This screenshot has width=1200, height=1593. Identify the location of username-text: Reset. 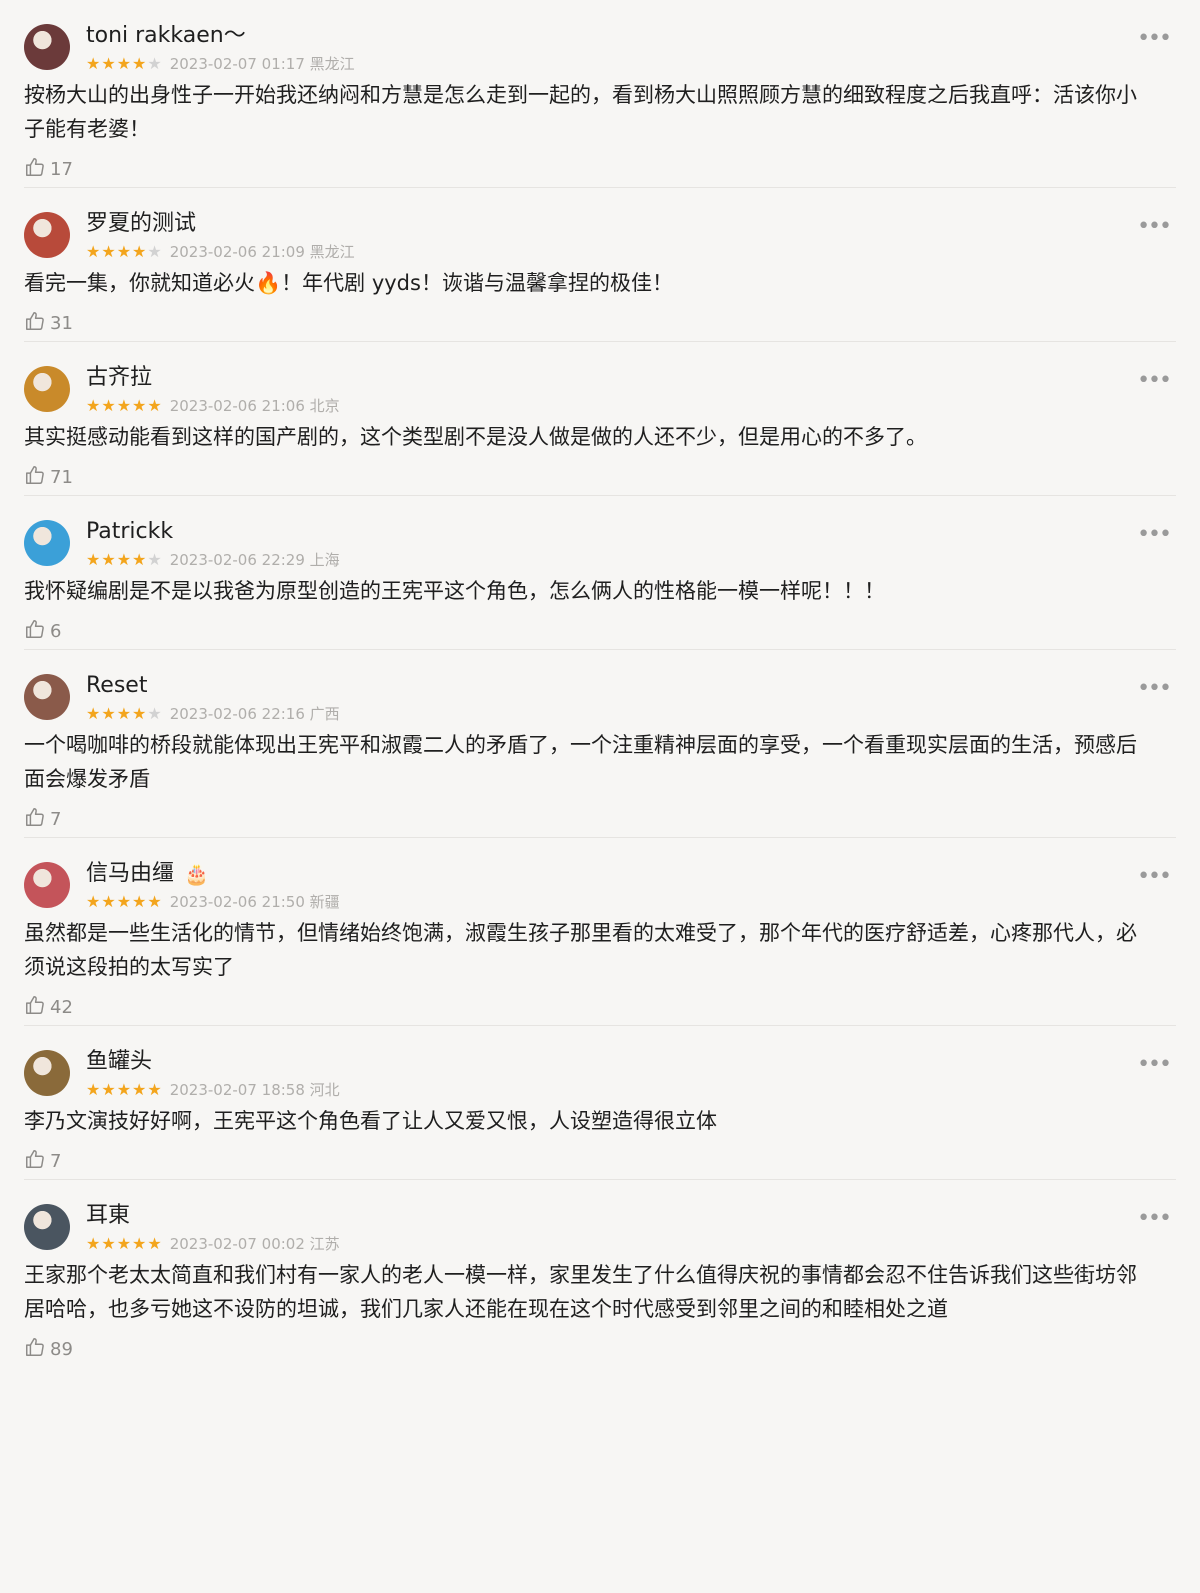
(116, 686).